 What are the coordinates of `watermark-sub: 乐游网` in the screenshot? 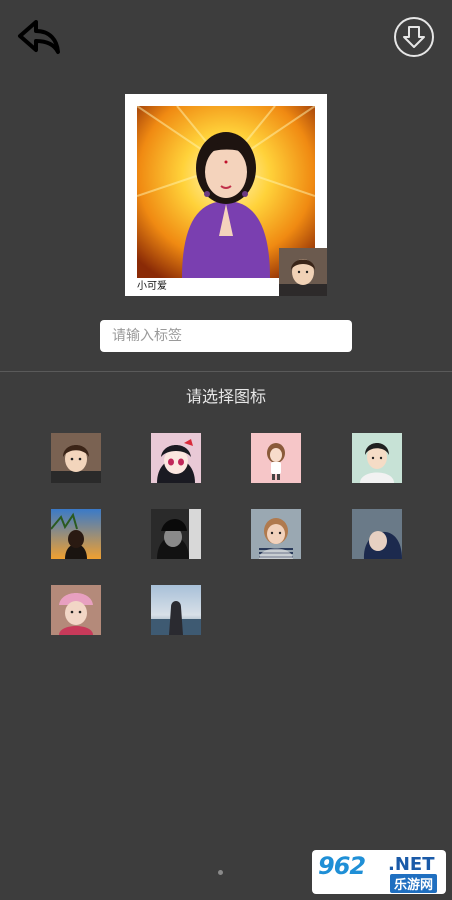 It's located at (414, 883).